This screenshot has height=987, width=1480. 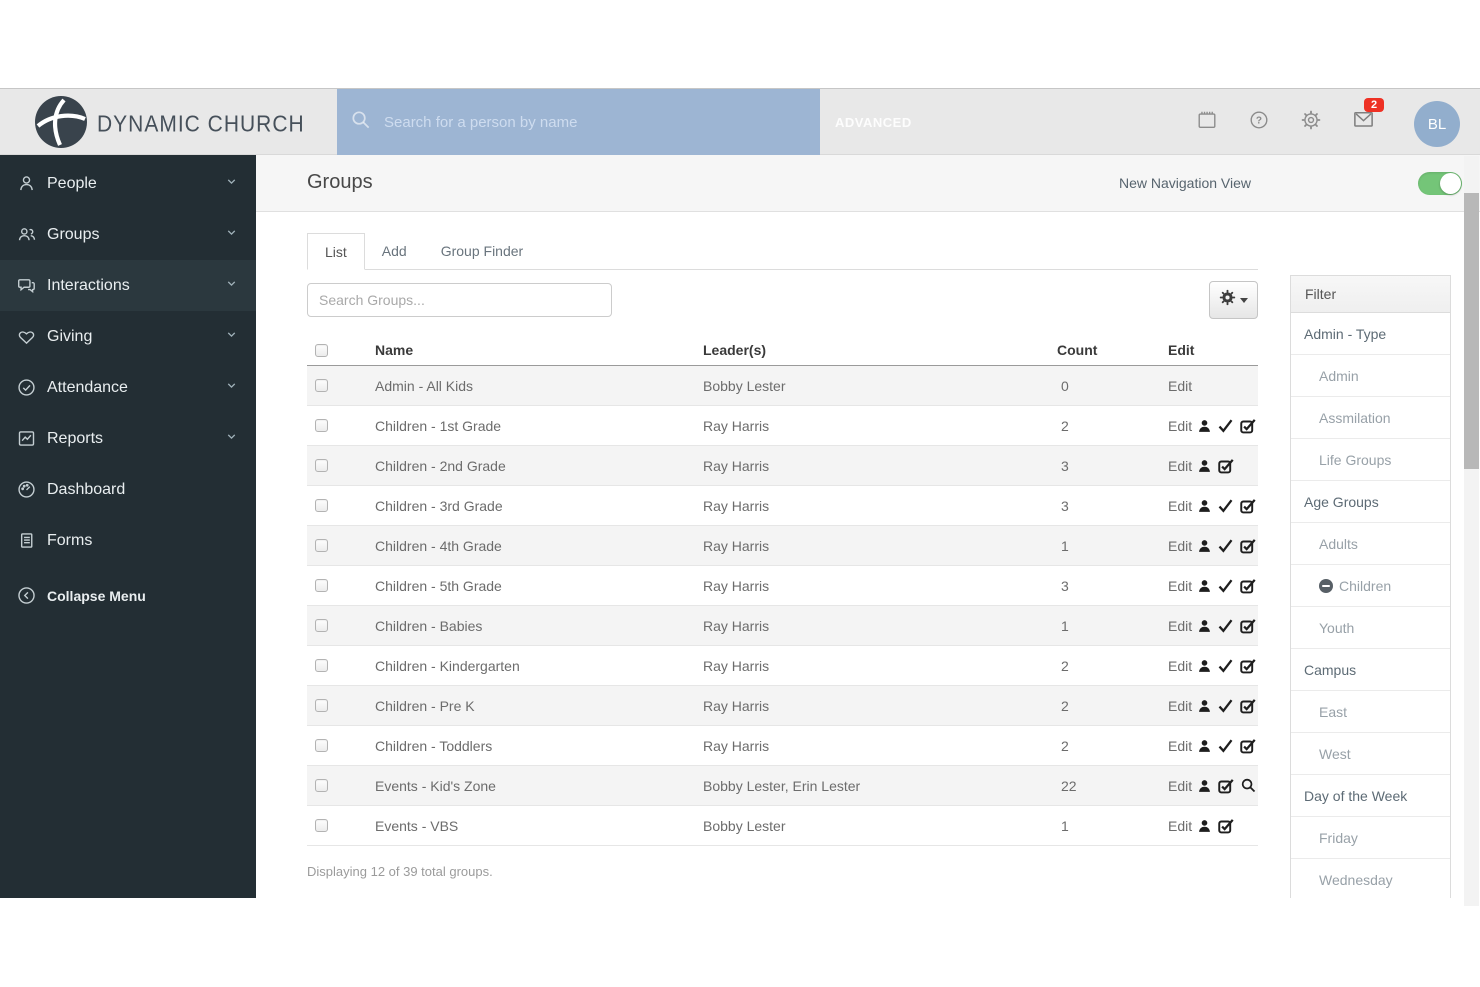 I want to click on sidebar-item-people: People, so click(x=128, y=183).